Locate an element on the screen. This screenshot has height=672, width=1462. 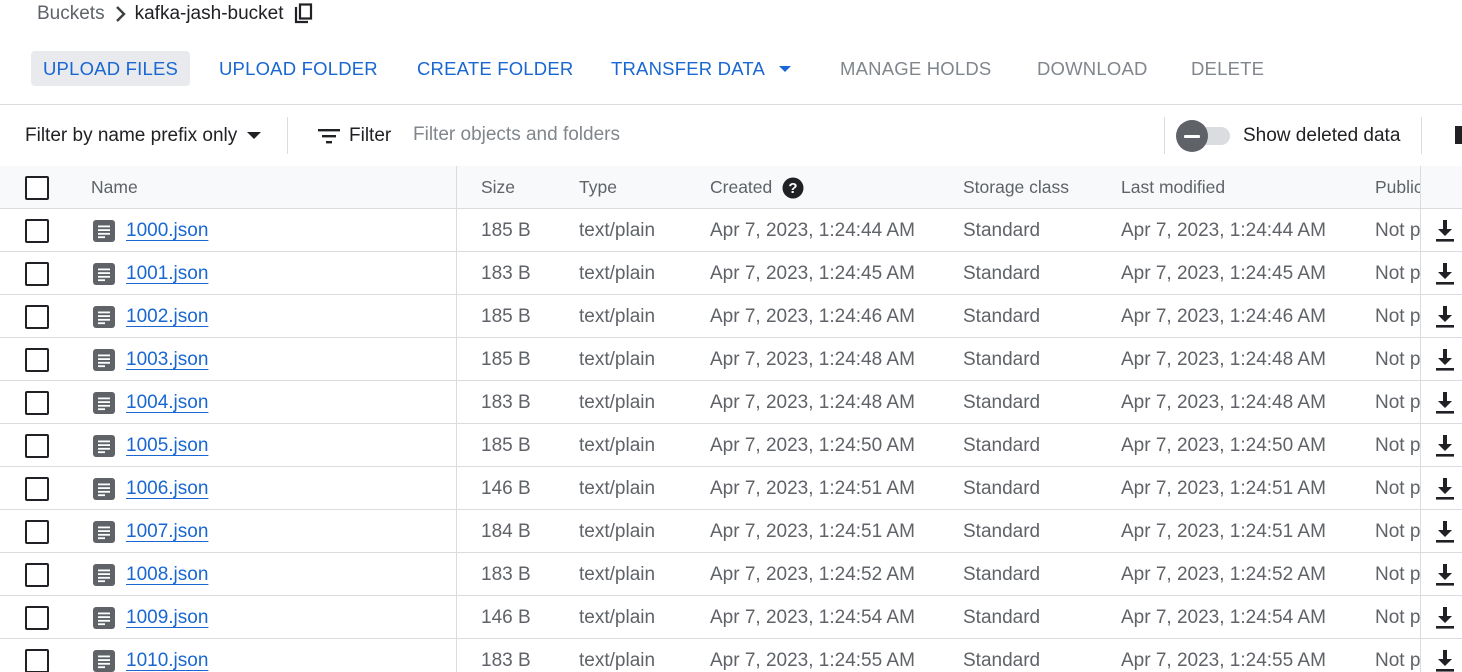
file-name-link: 1009.json is located at coordinates (167, 618).